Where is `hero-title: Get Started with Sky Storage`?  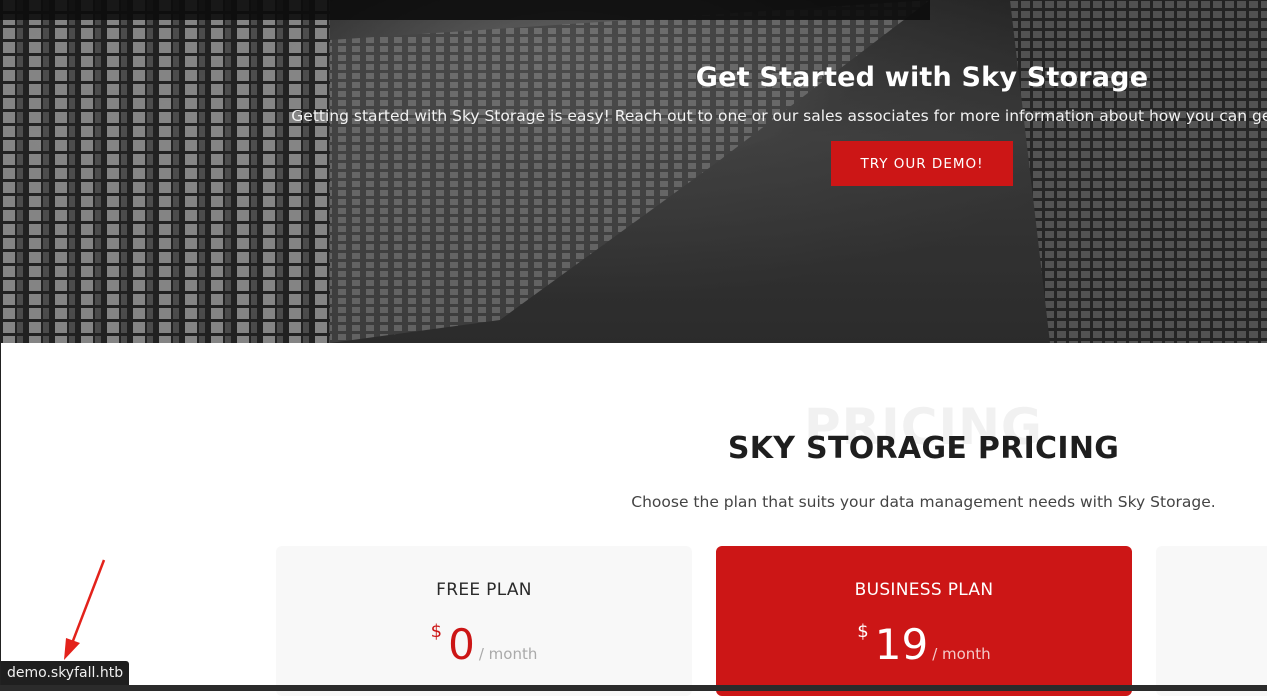 hero-title: Get Started with Sky Storage is located at coordinates (922, 77).